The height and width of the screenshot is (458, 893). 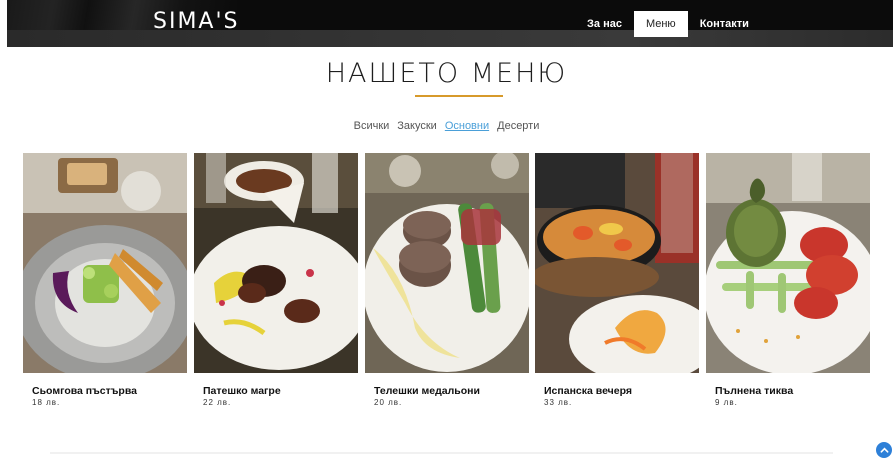 I want to click on dish-card: Сьомгова пъстърва 18 лв., so click(x=105, y=280).